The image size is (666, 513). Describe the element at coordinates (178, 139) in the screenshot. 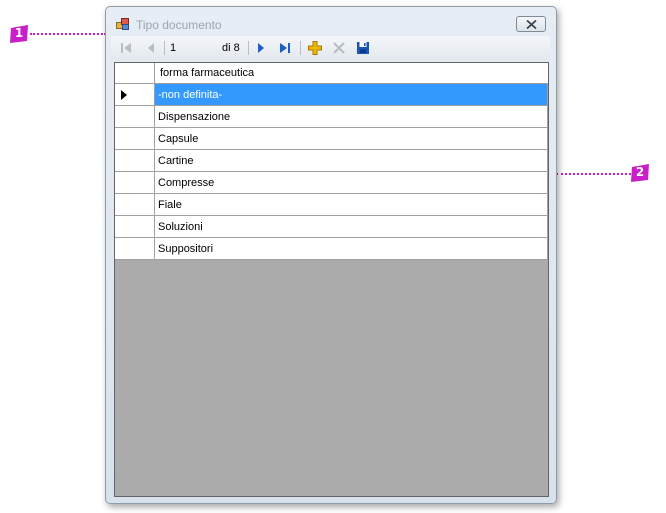

I see `cell-text: Capsule` at that location.